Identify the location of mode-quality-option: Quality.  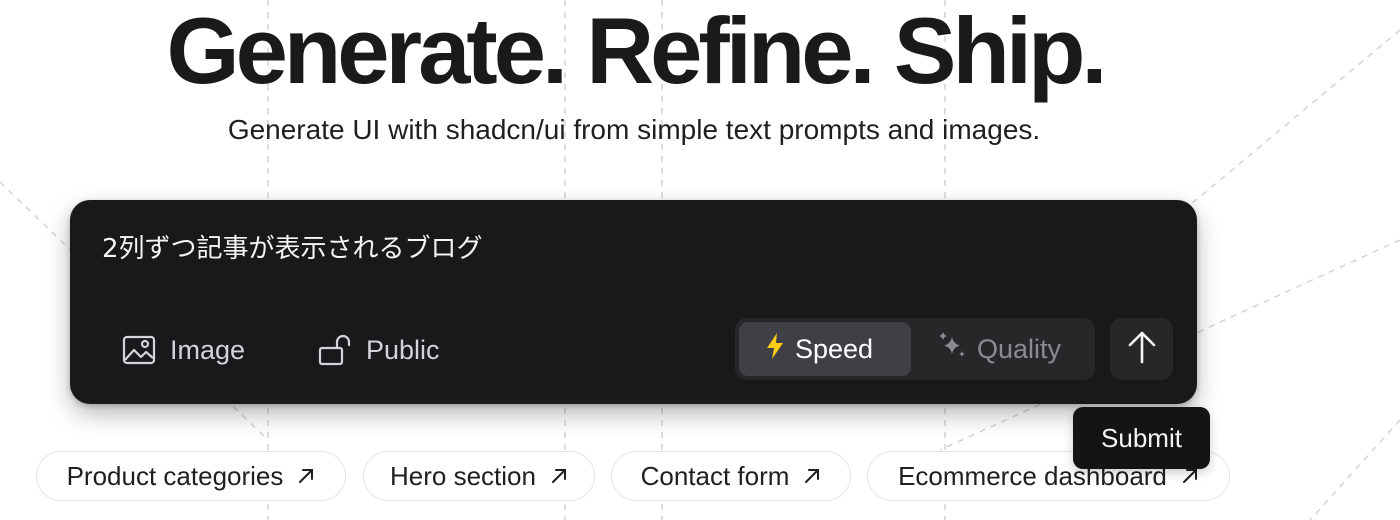
(1013, 349).